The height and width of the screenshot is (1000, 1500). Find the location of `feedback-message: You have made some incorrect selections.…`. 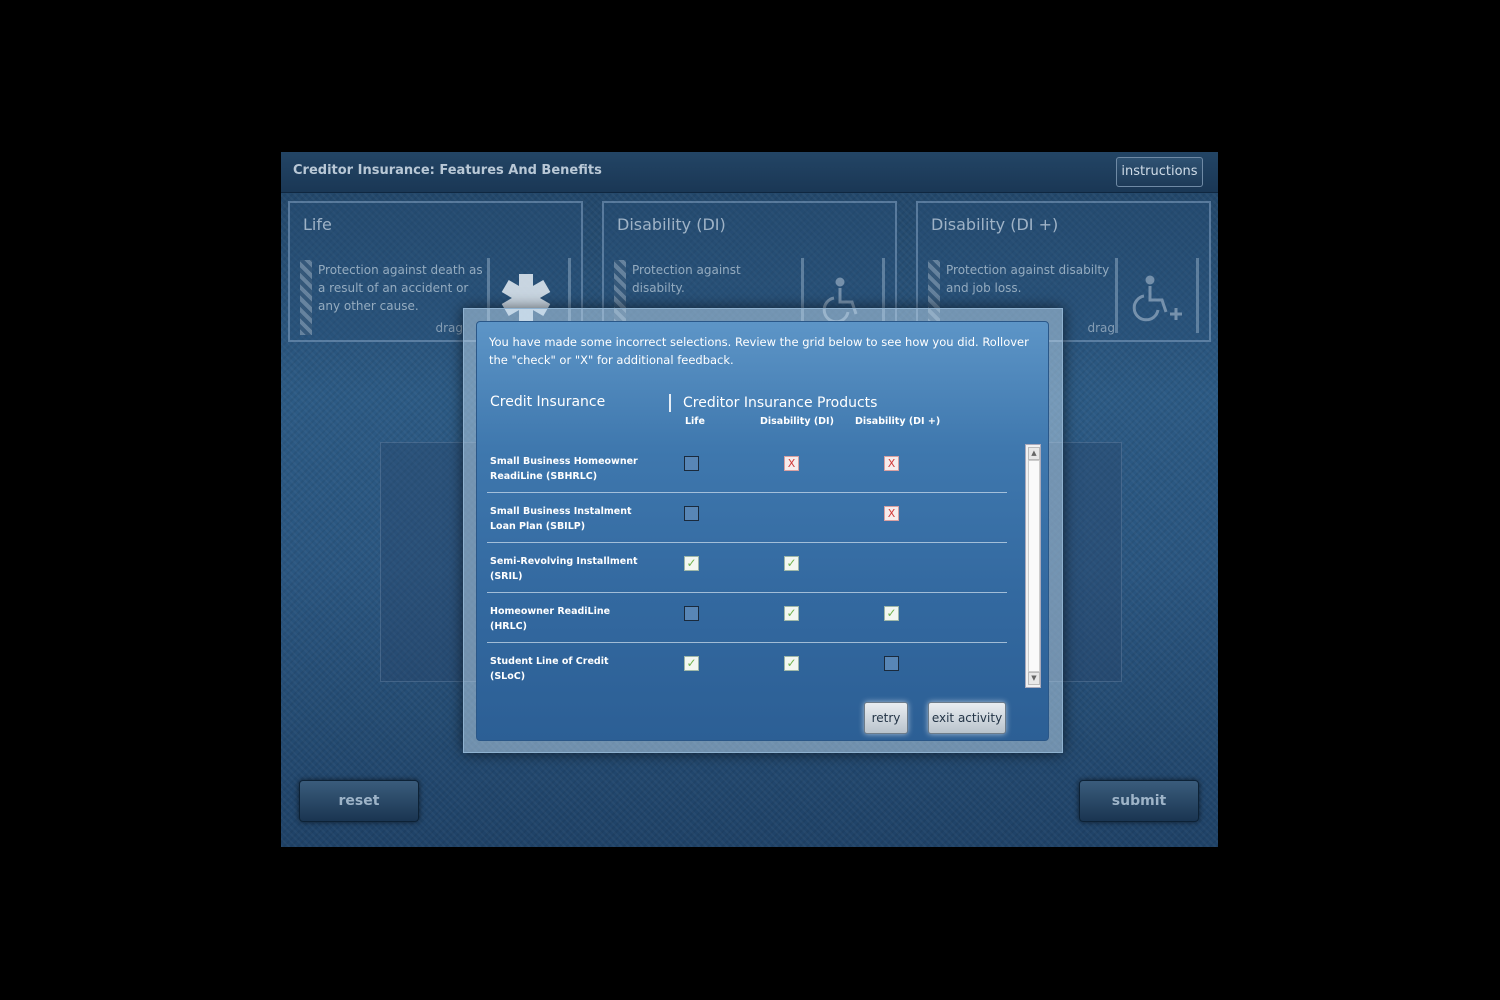

feedback-message: You have made some incorrect selections.… is located at coordinates (759, 351).